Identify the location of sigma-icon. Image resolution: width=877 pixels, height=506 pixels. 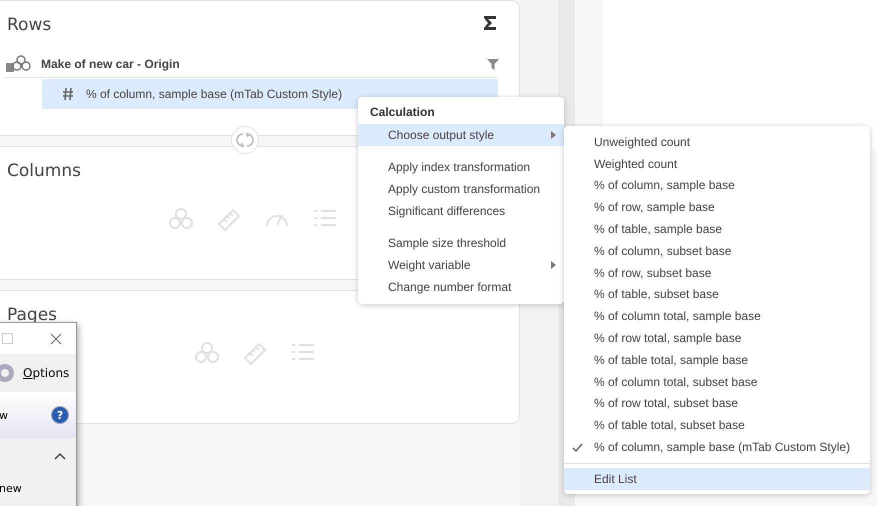
(490, 23).